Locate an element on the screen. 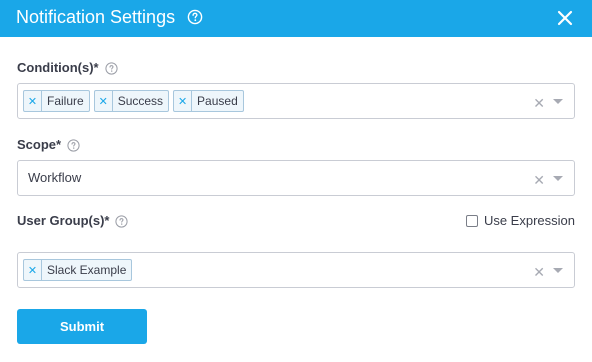  conditions-label: Condition(s)* is located at coordinates (67, 68).